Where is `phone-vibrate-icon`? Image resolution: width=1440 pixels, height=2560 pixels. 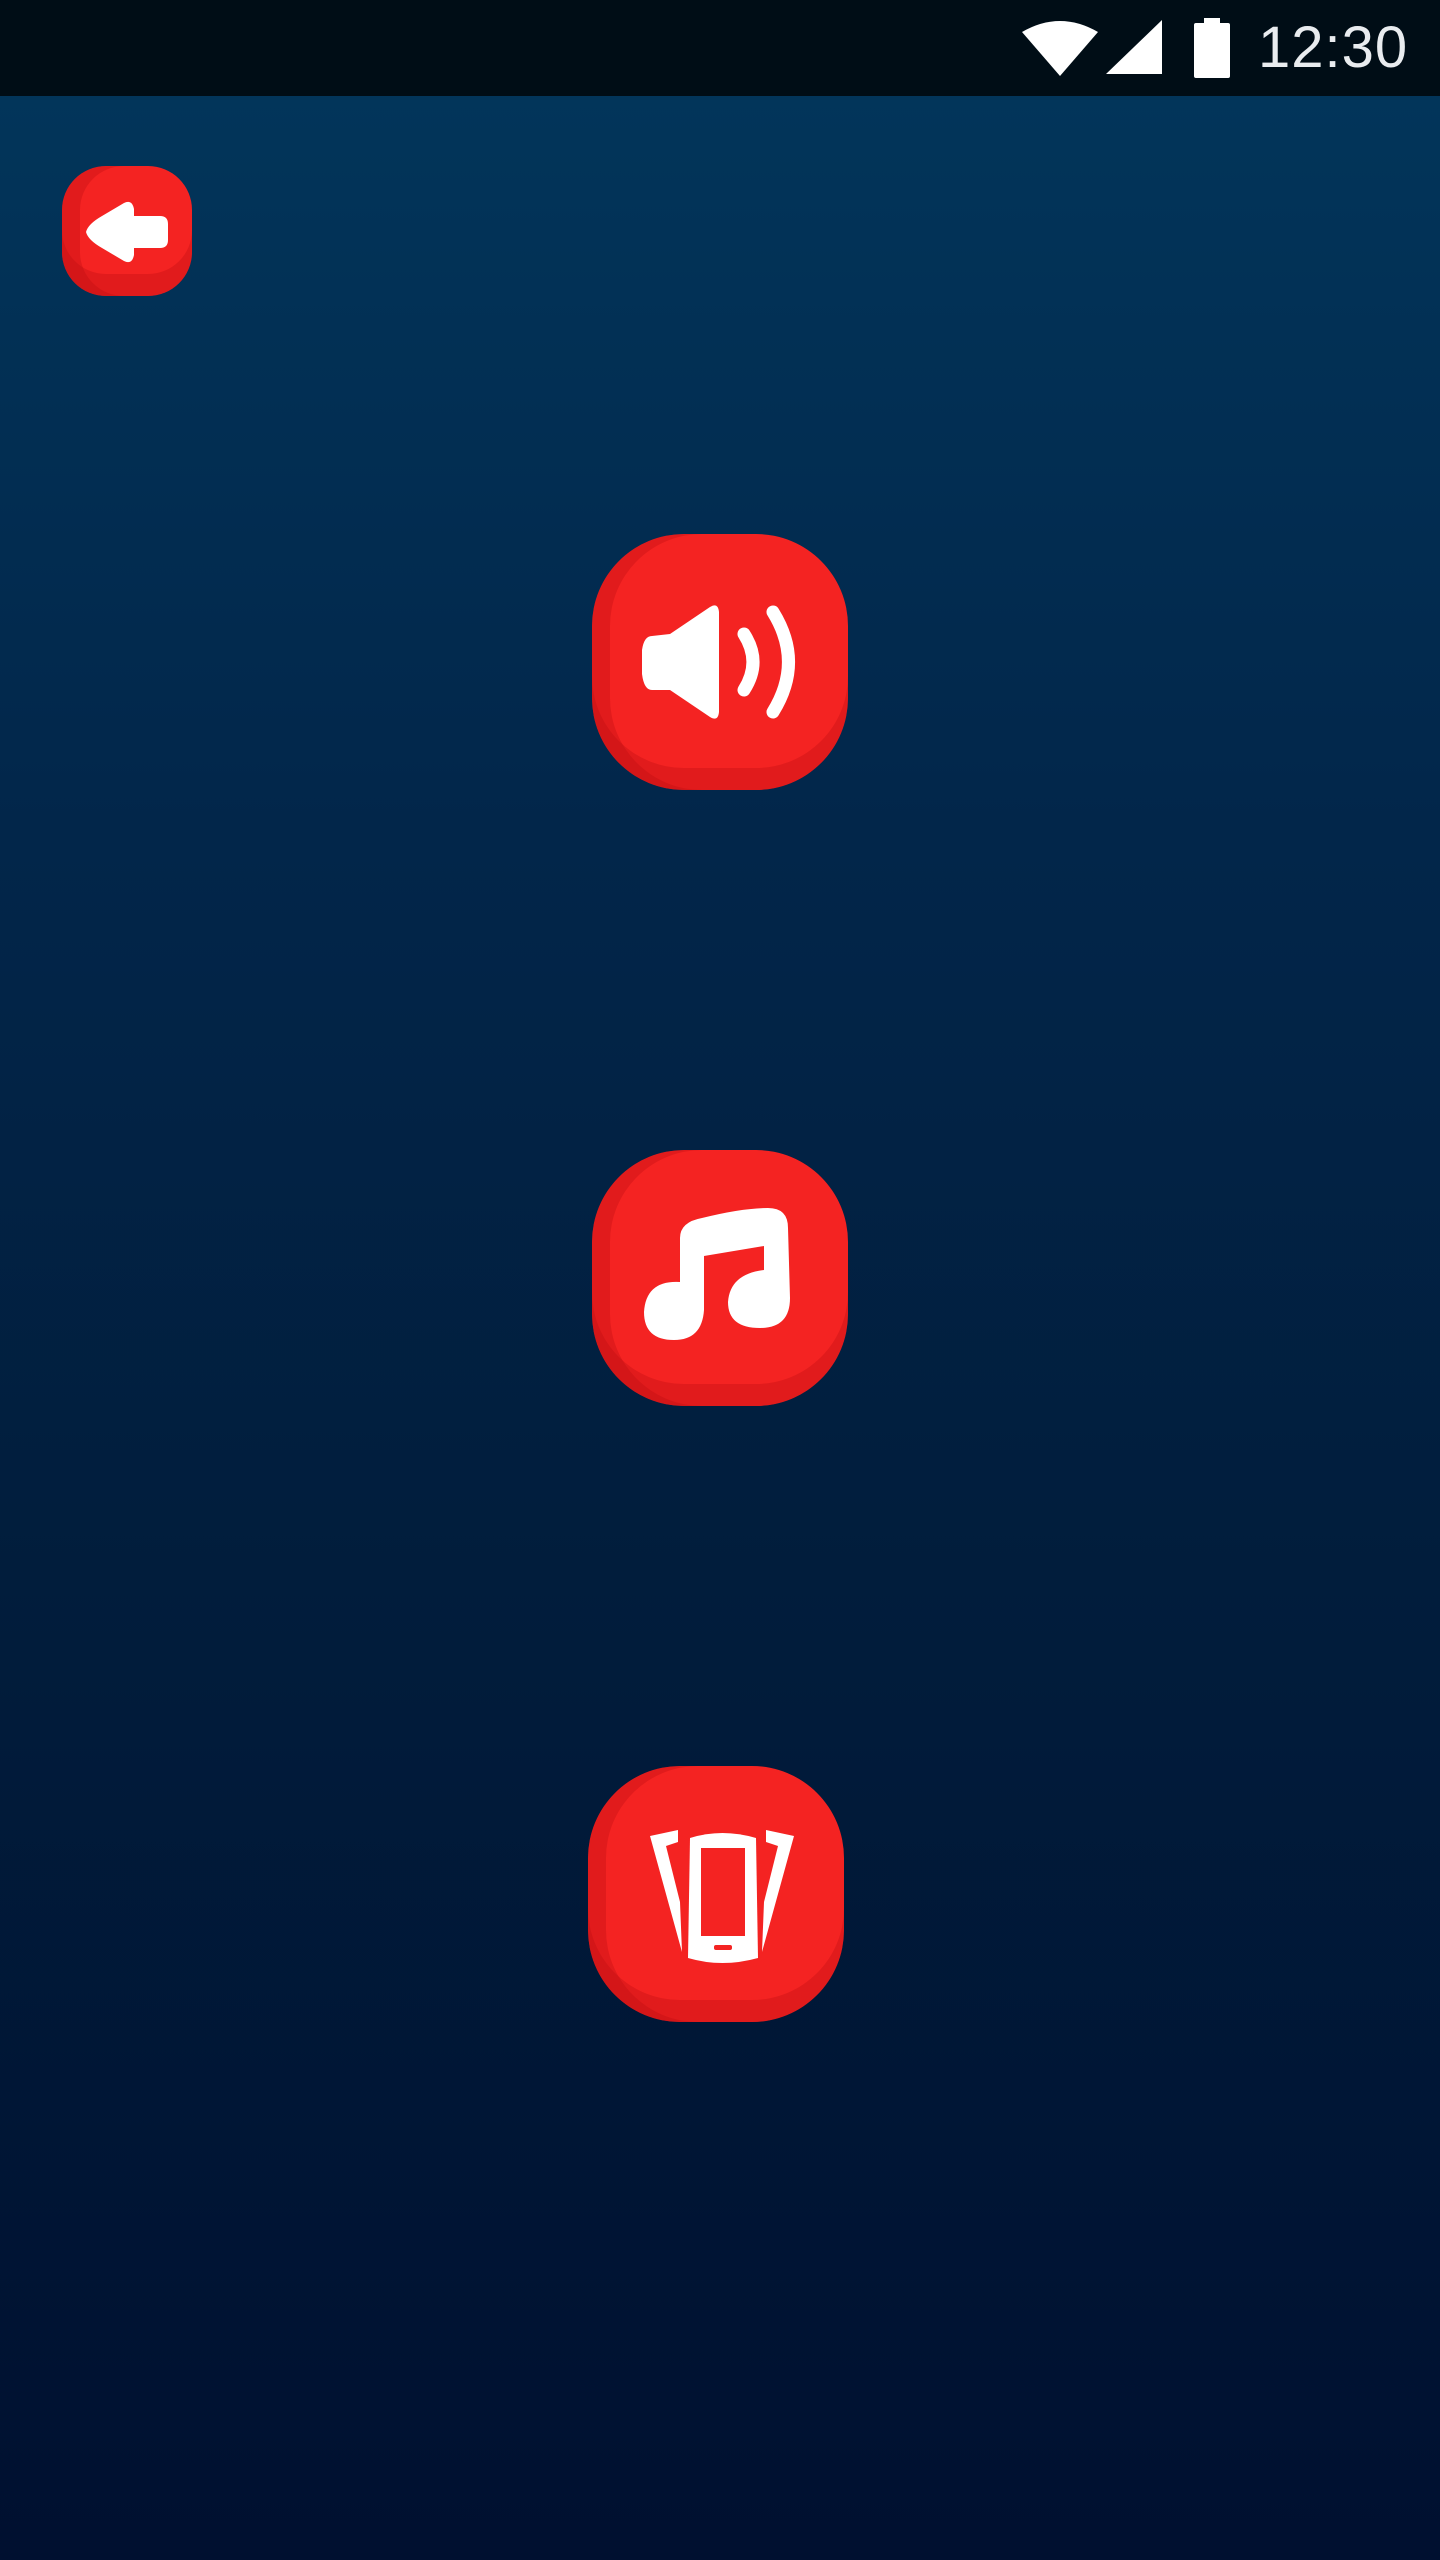 phone-vibrate-icon is located at coordinates (722, 1896).